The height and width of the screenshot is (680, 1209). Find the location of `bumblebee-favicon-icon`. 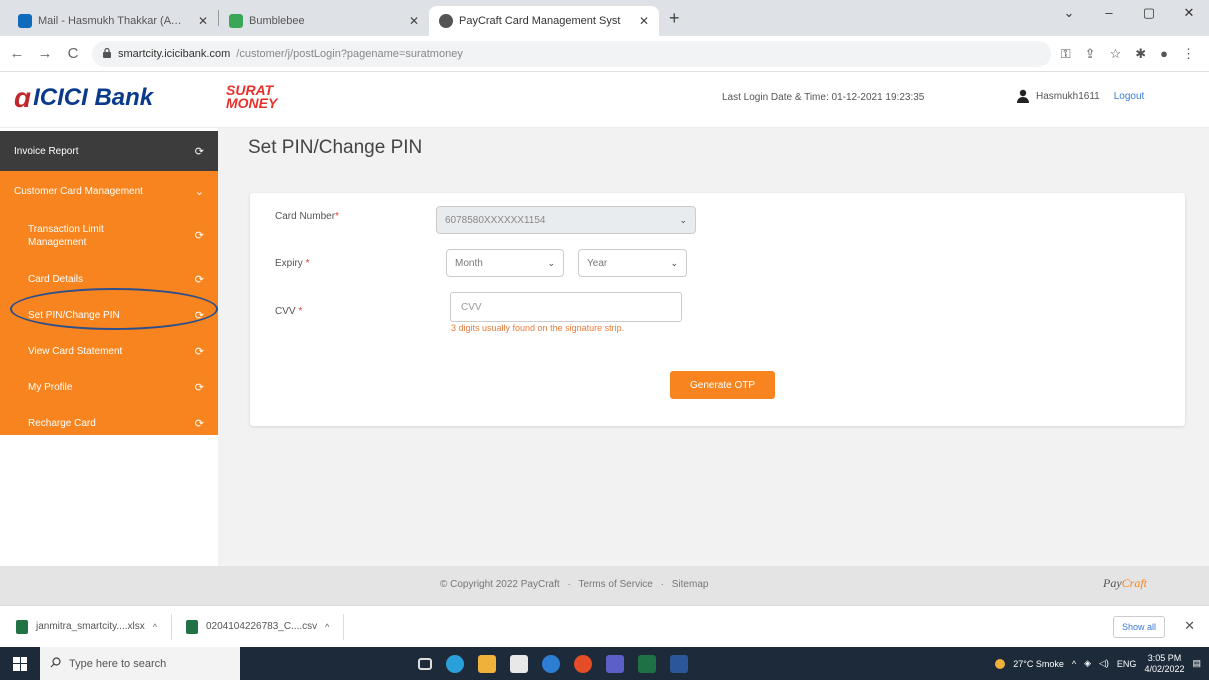

bumblebee-favicon-icon is located at coordinates (236, 21).